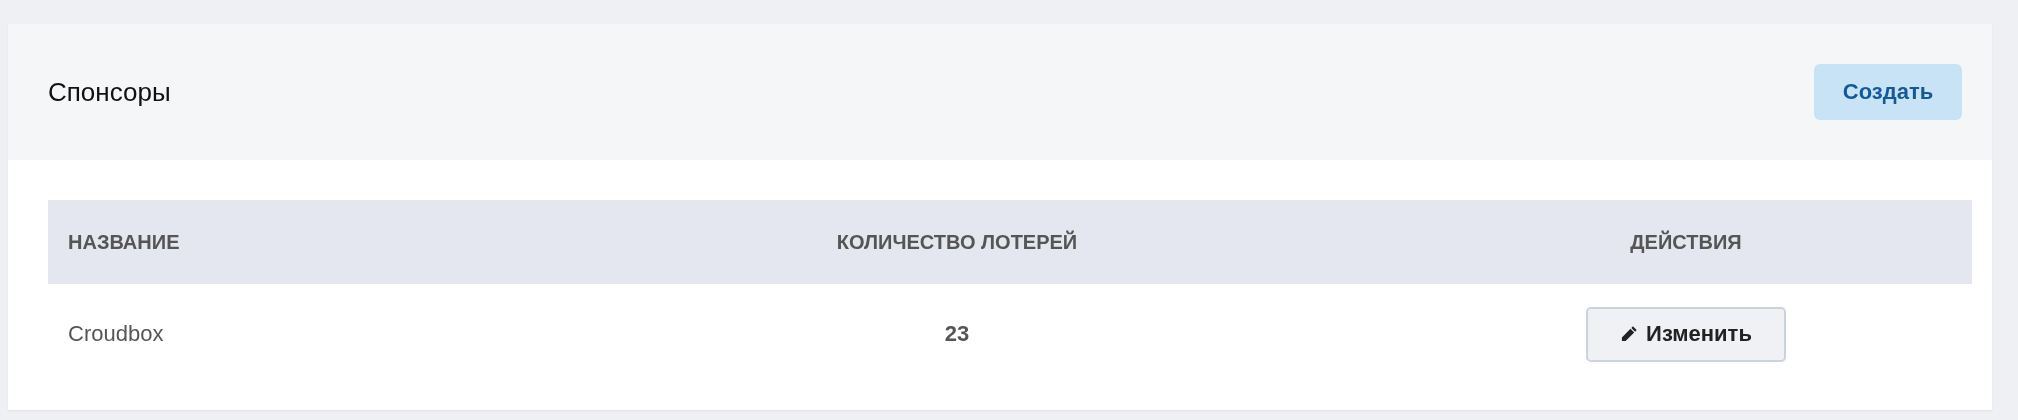 The height and width of the screenshot is (420, 2018). What do you see at coordinates (1888, 92) in the screenshot?
I see `create-button: Создать` at bounding box center [1888, 92].